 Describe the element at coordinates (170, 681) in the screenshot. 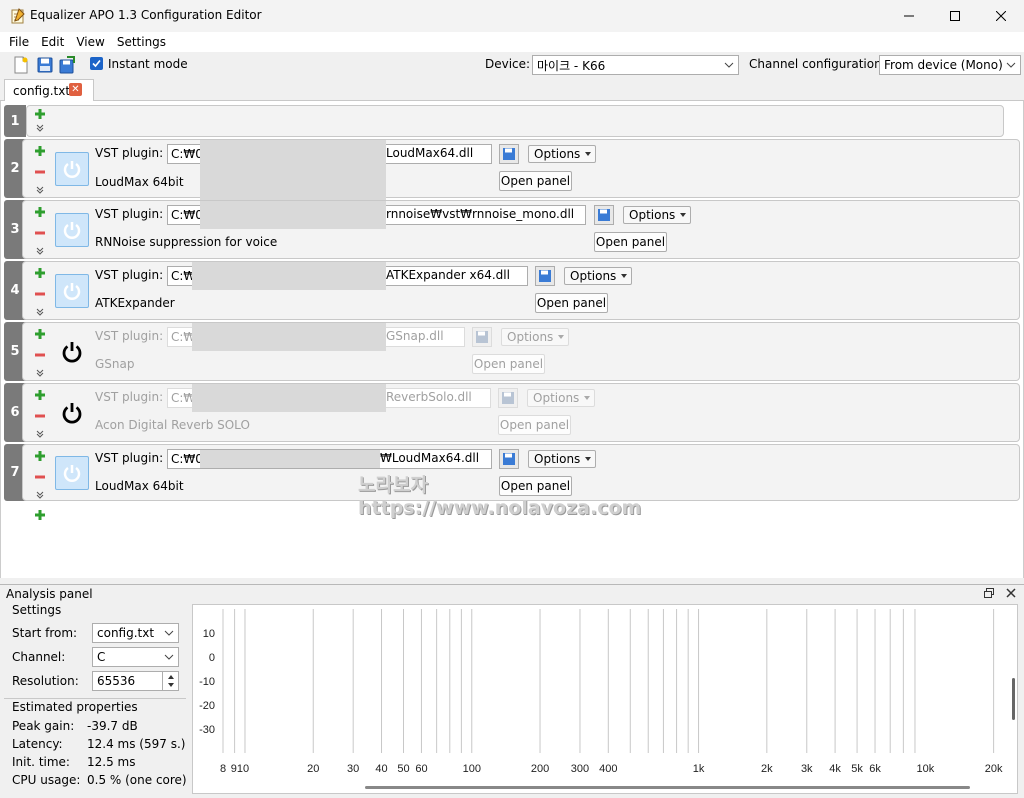

I see `resolution-spinner` at that location.